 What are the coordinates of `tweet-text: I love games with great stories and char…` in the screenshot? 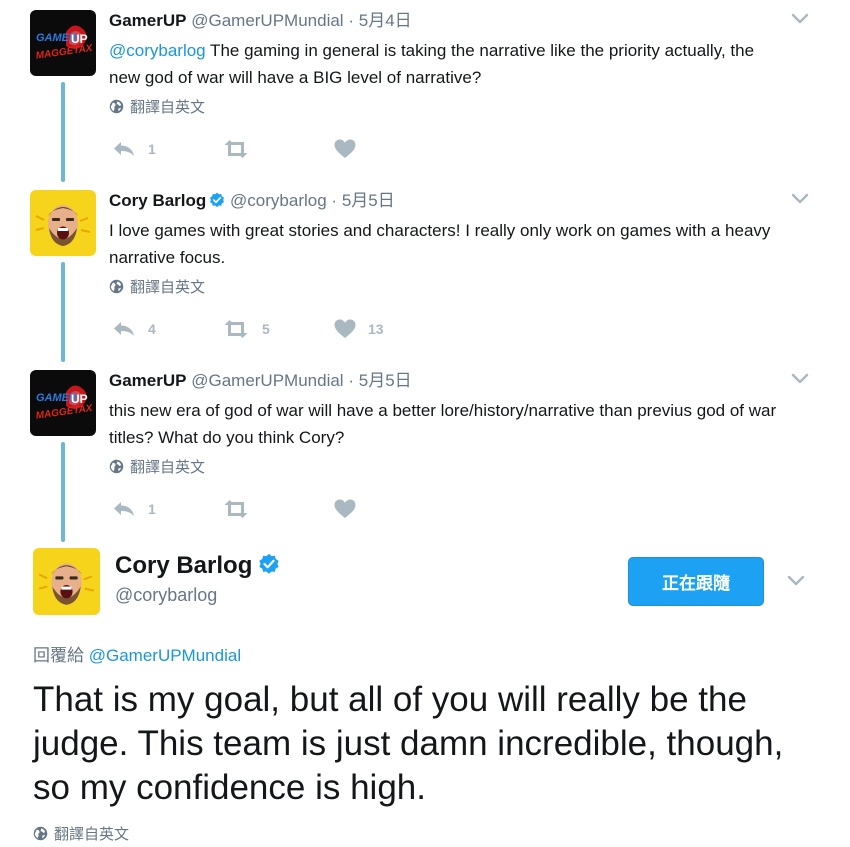 It's located at (440, 244).